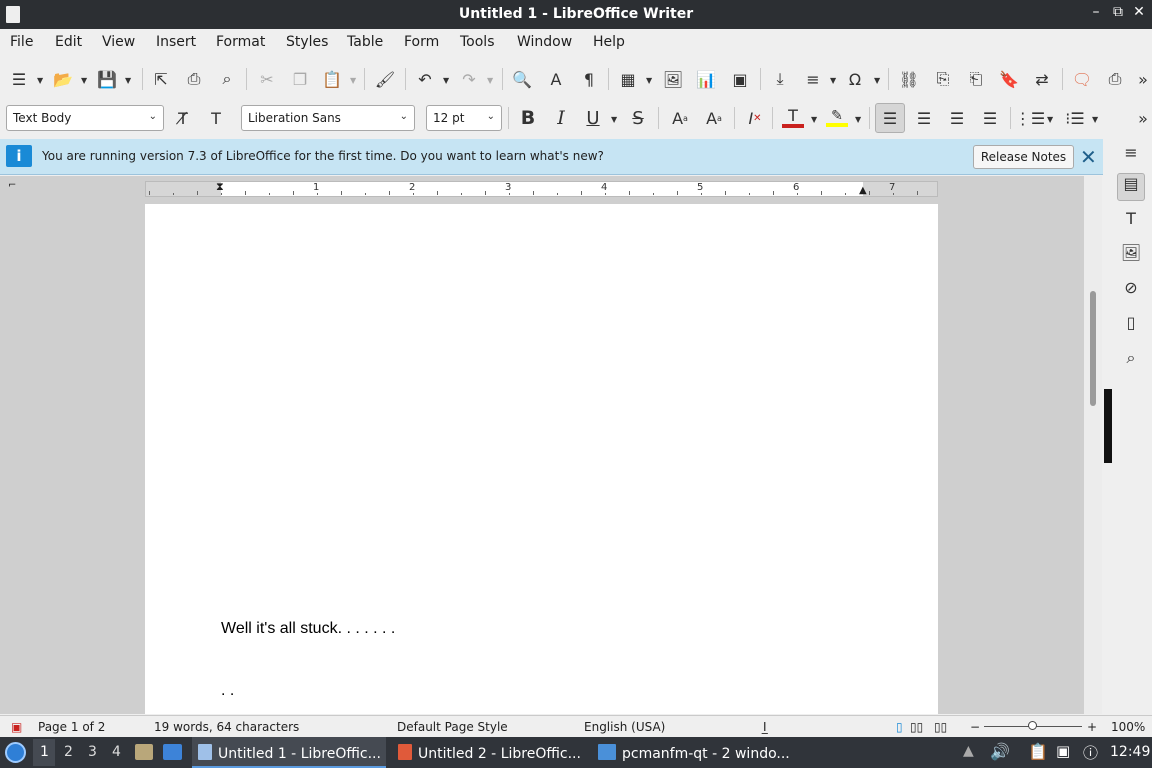 The height and width of the screenshot is (768, 1152). Describe the element at coordinates (909, 79) in the screenshot. I see `hyperlink-icon: ⛓` at that location.